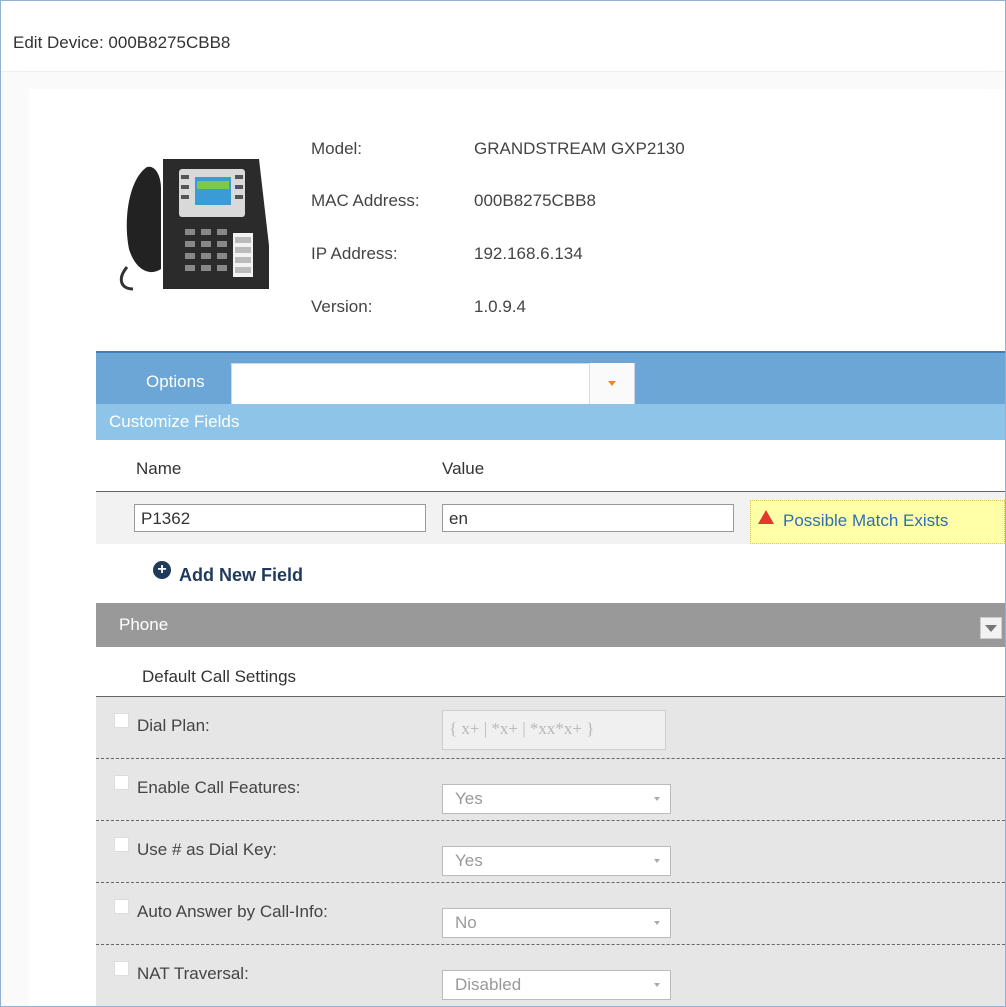 The height and width of the screenshot is (1007, 1006). I want to click on nat-traversal-checkbox, so click(121, 968).